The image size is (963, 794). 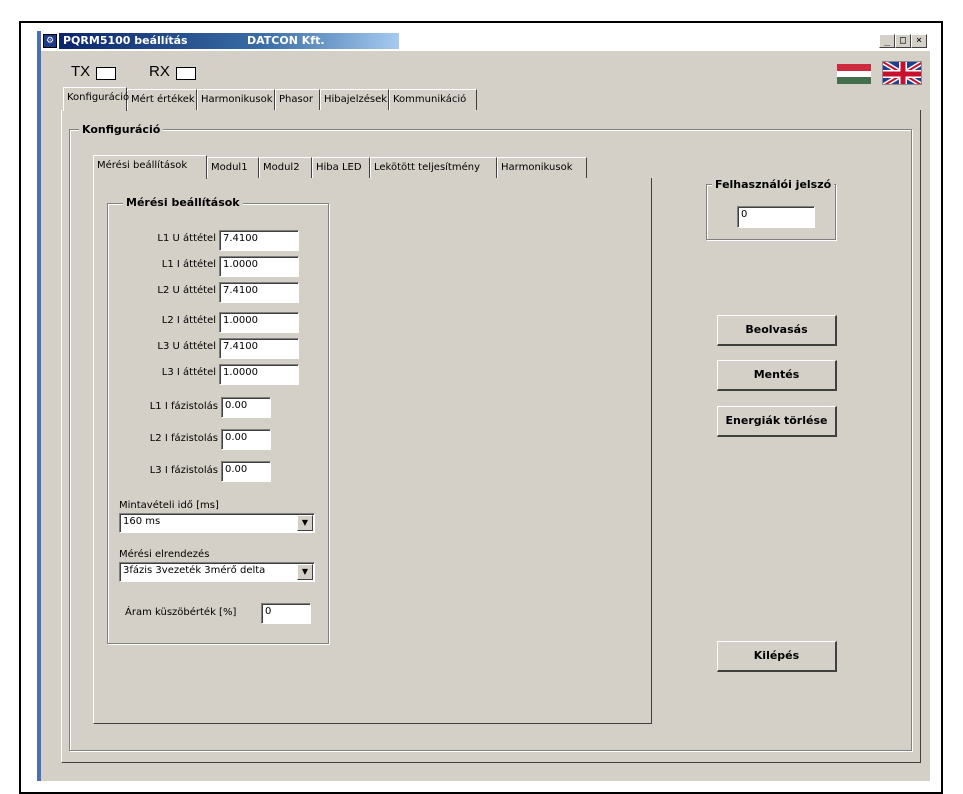 I want to click on password-input: 0, so click(x=776, y=217).